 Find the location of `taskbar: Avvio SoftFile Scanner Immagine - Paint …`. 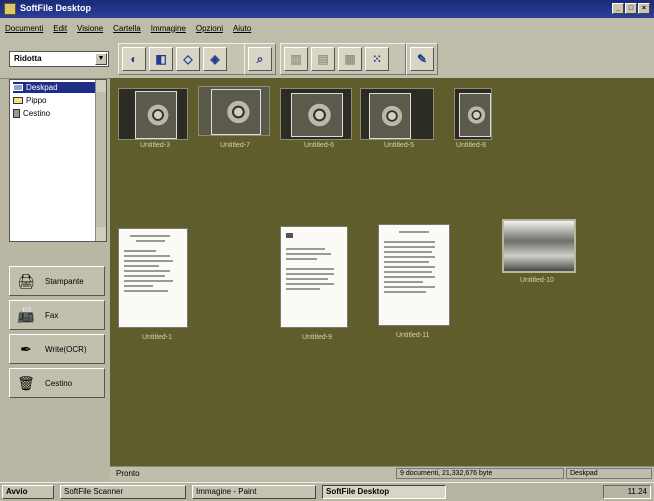

taskbar: Avvio SoftFile Scanner Immagine - Paint … is located at coordinates (327, 491).